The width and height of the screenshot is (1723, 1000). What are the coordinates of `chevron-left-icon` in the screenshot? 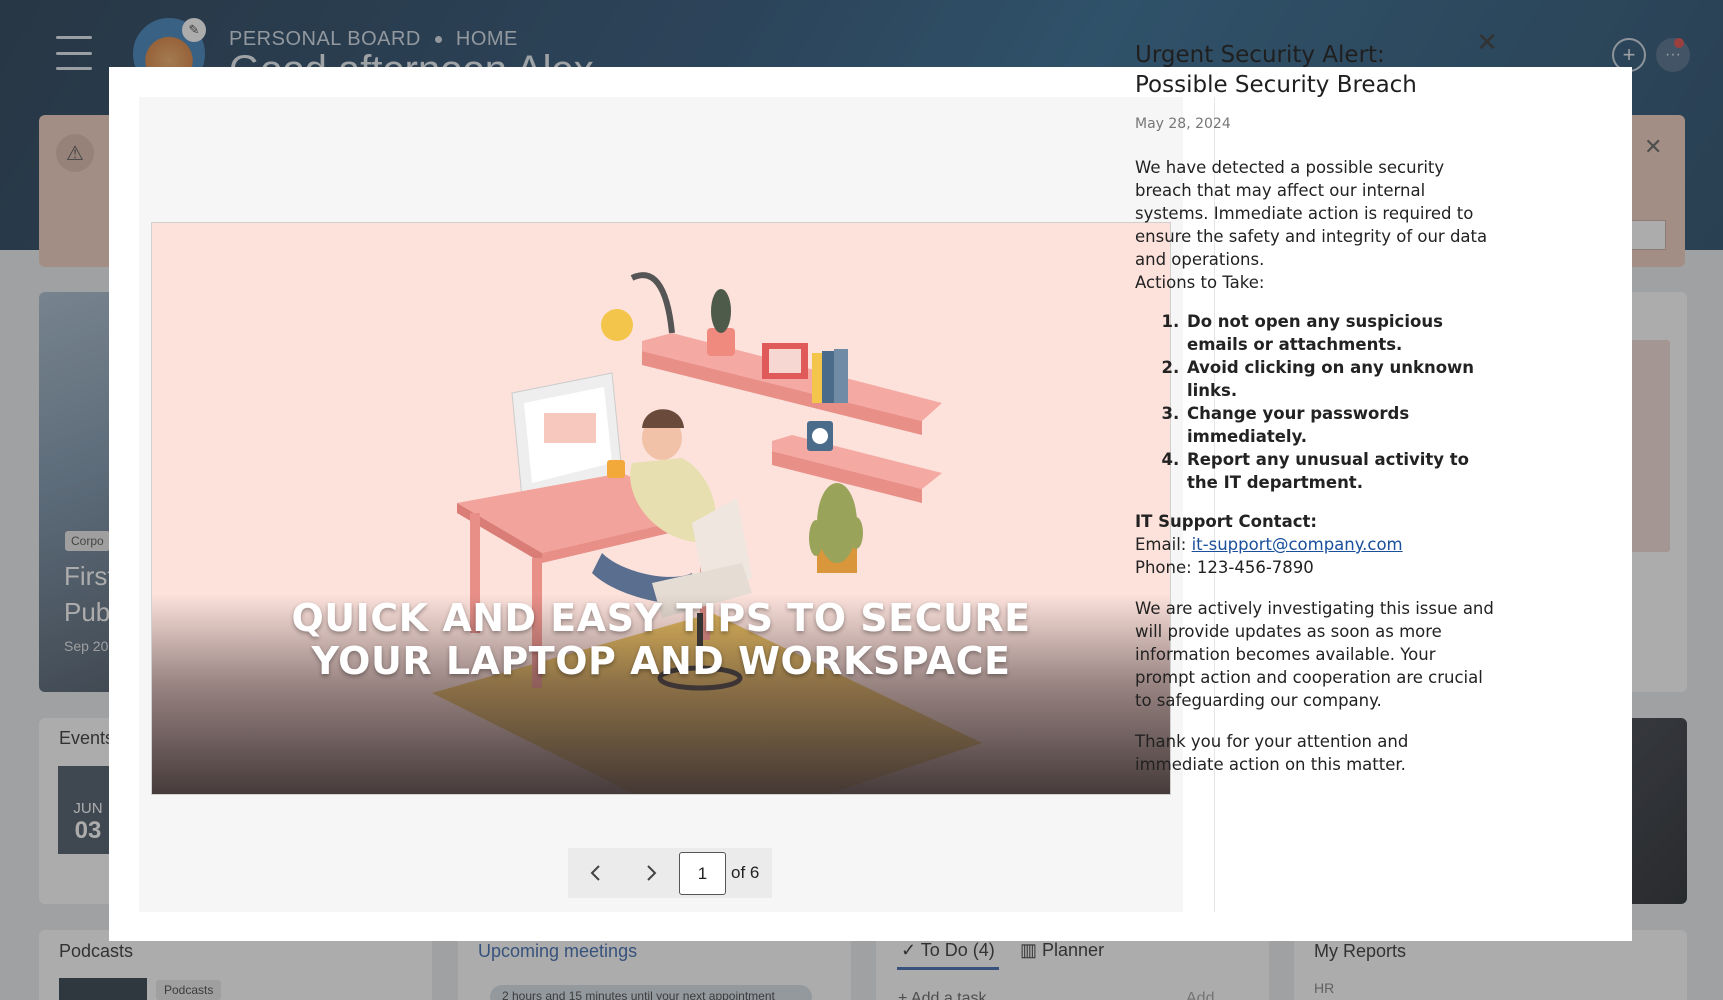 It's located at (595, 873).